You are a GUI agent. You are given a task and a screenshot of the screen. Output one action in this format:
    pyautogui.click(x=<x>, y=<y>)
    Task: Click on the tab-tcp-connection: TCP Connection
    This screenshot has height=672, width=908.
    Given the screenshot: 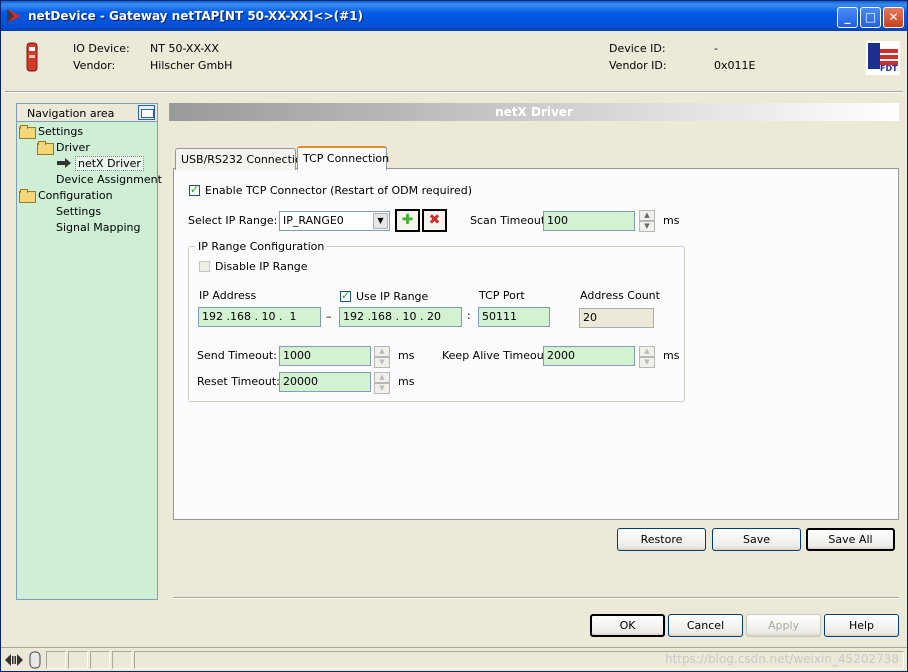 What is the action you would take?
    pyautogui.click(x=343, y=158)
    